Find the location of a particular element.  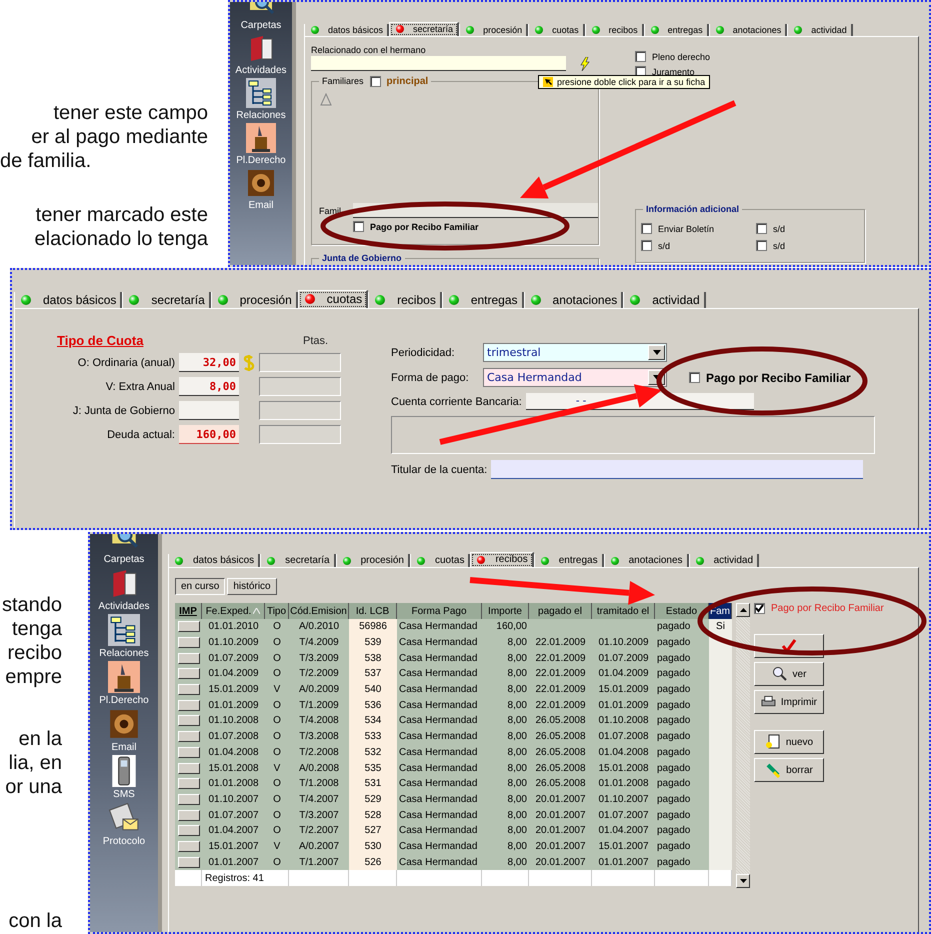

new-button: nuevo is located at coordinates (789, 742).